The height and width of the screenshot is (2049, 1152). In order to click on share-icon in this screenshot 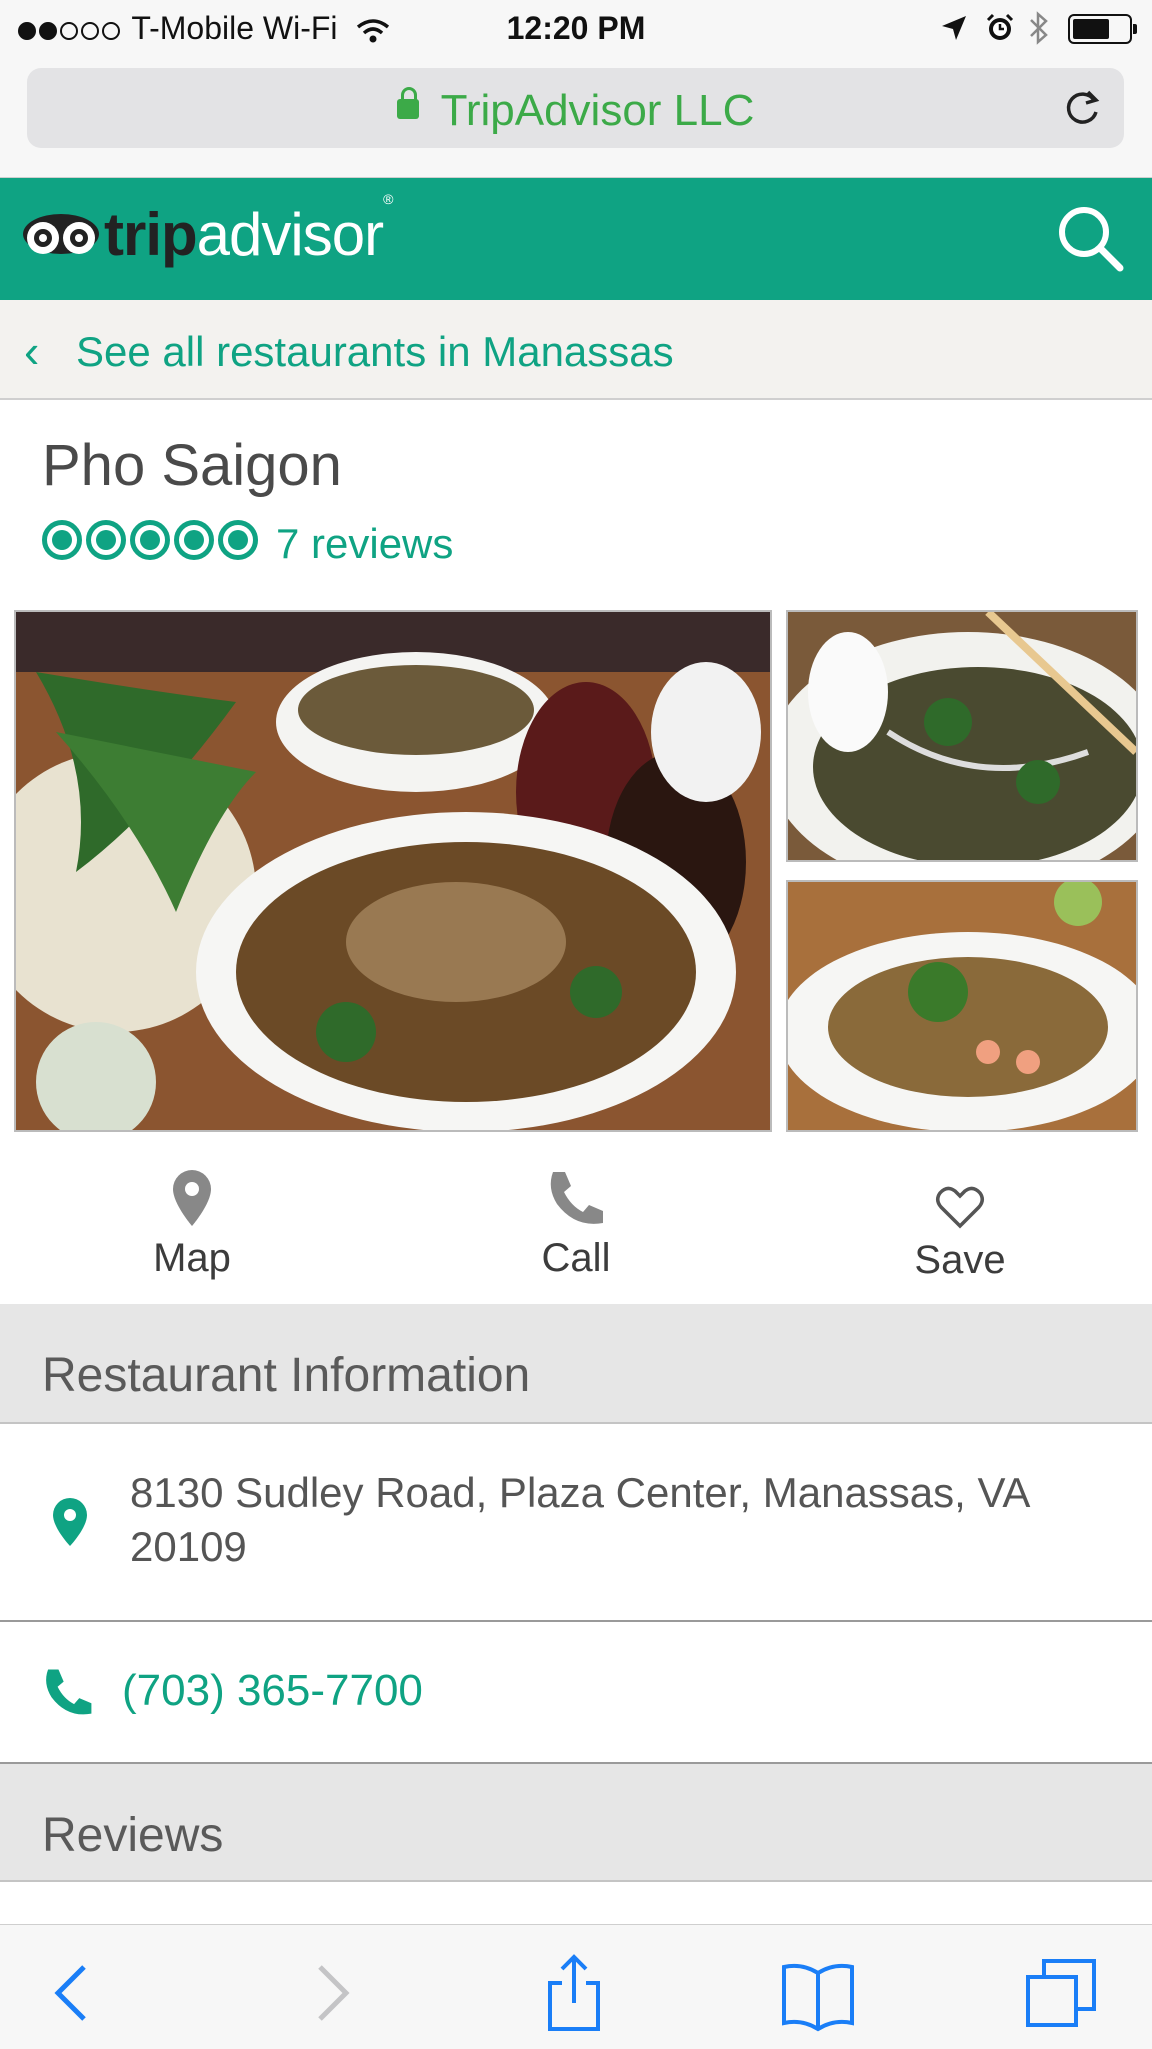, I will do `click(574, 1993)`.